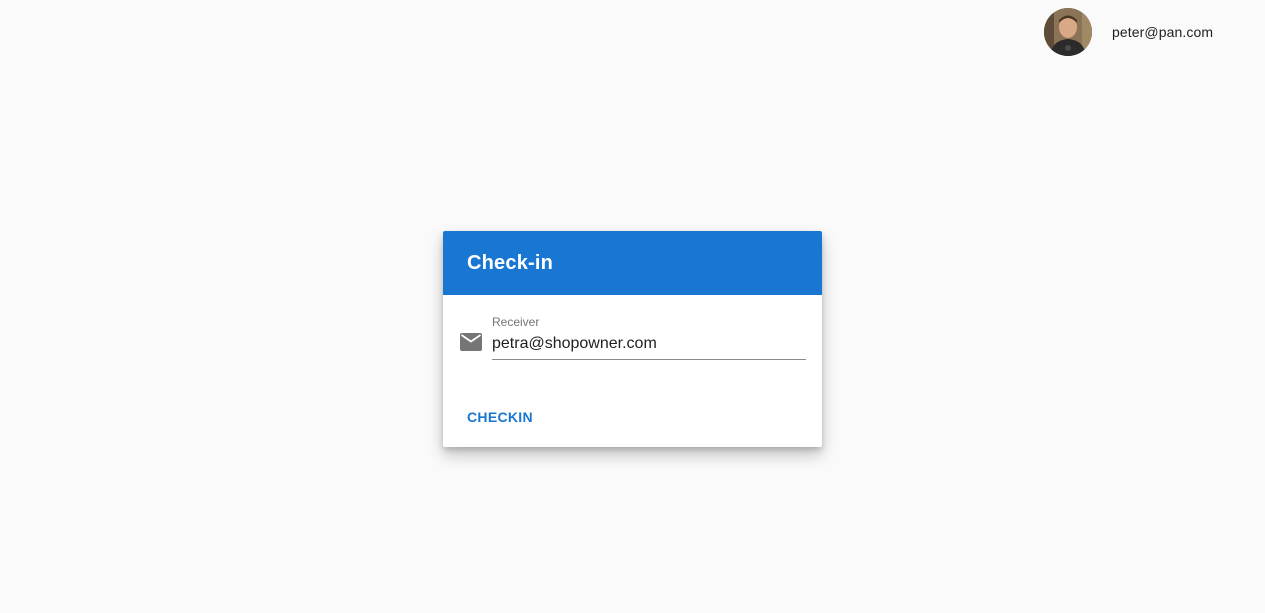 The height and width of the screenshot is (613, 1265). What do you see at coordinates (471, 342) in the screenshot?
I see `mail-icon` at bounding box center [471, 342].